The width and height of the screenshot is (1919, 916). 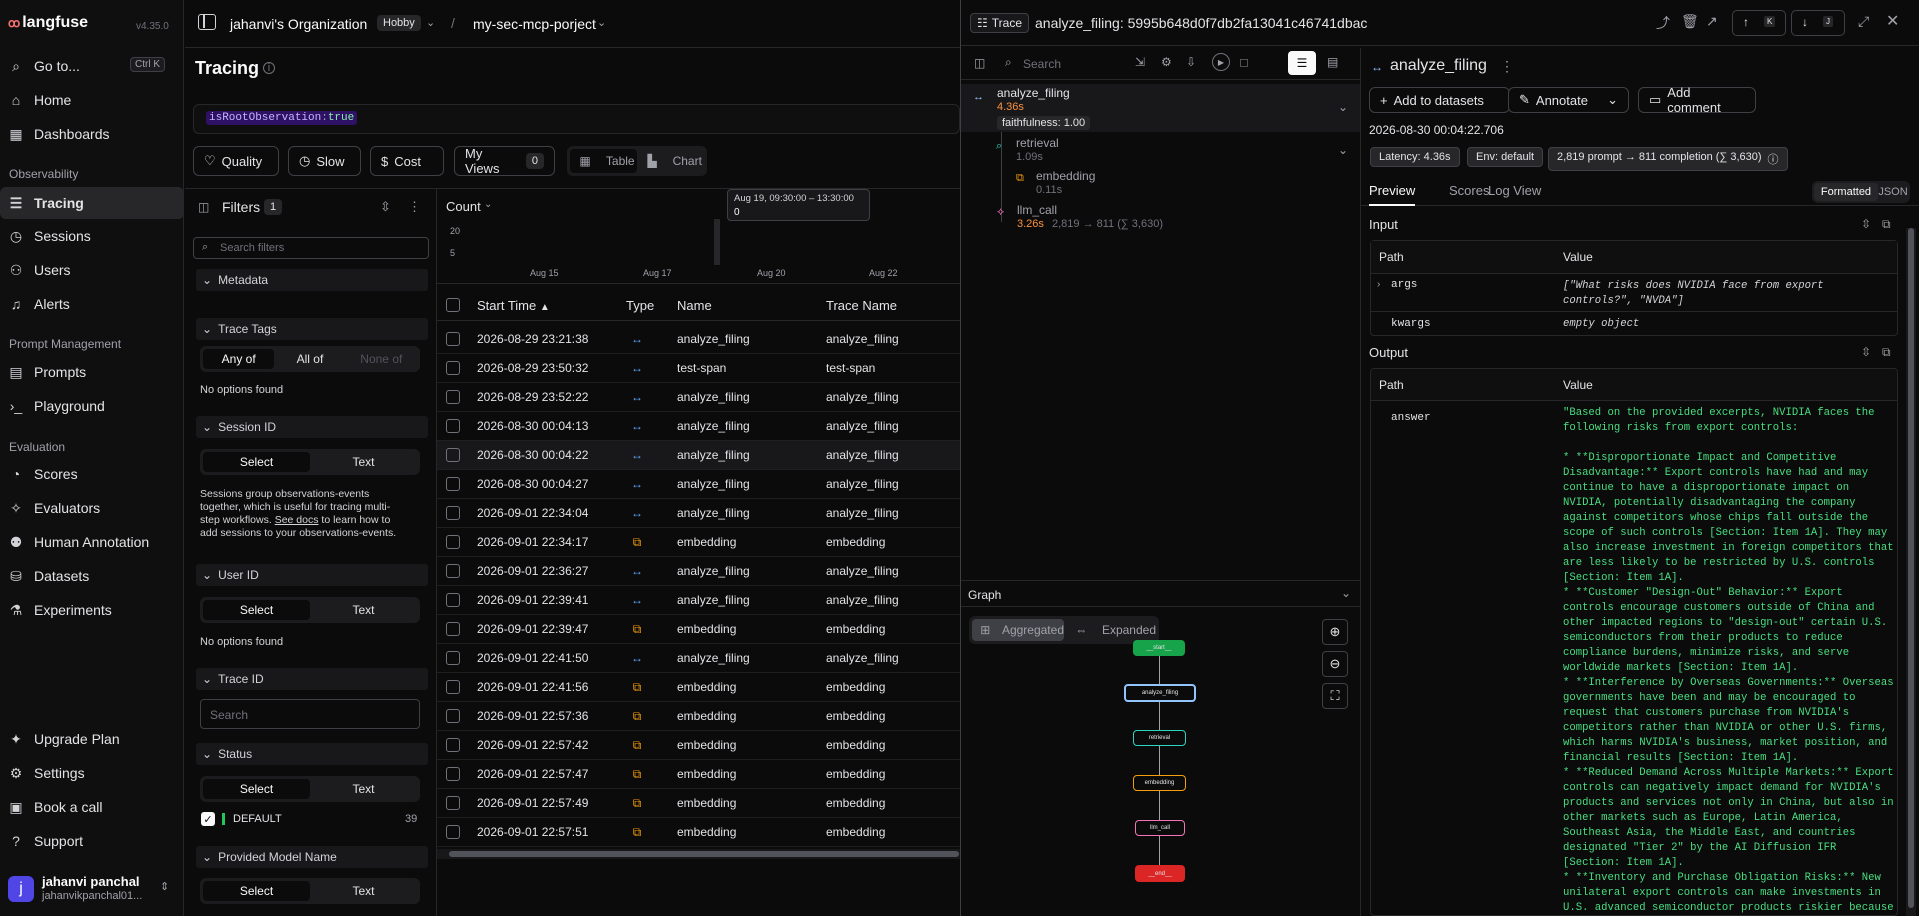 What do you see at coordinates (698, 854) in the screenshot?
I see `horizontal-scrollbar` at bounding box center [698, 854].